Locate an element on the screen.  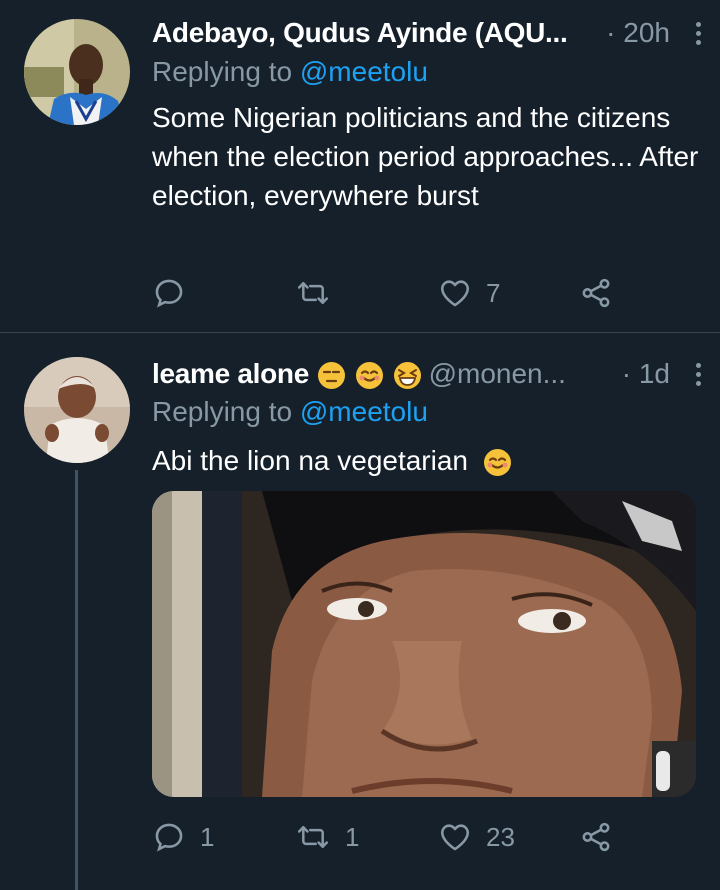
tweet-header: Adebayo, Qudus Ayinde (AQU... · 20h is located at coordinates (436, 33).